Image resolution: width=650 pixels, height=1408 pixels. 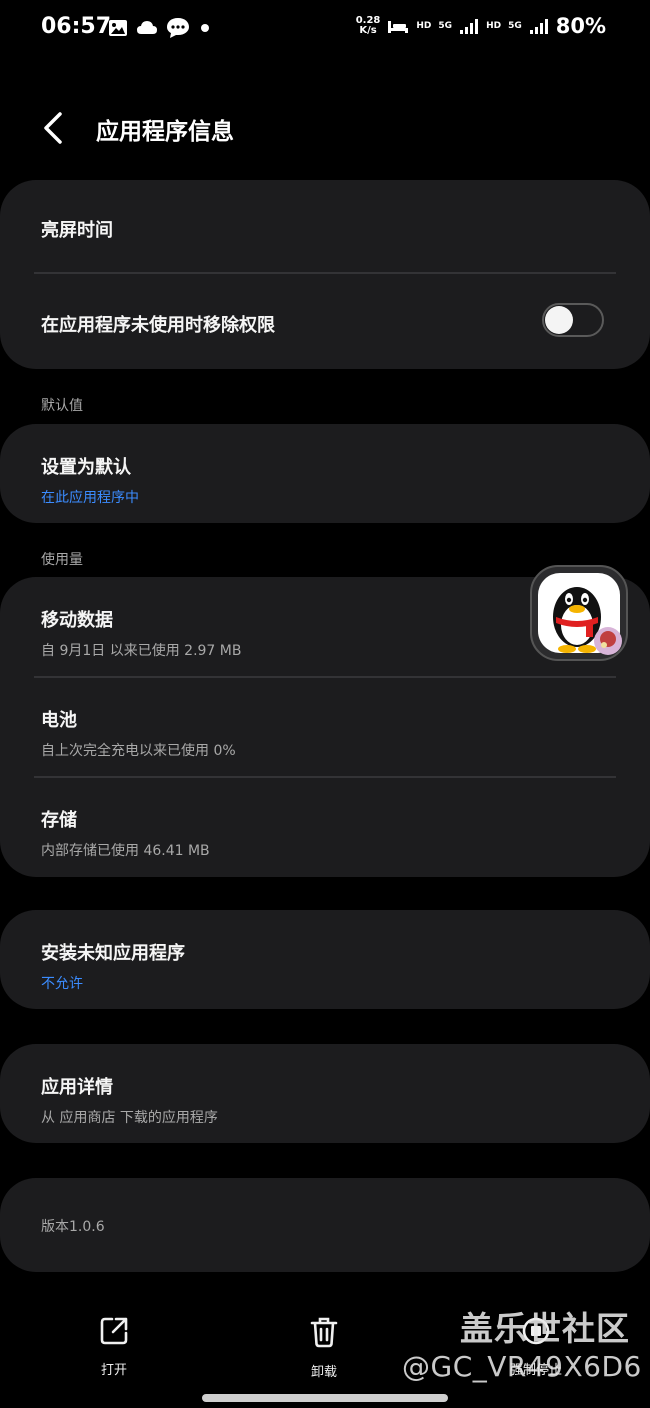 I want to click on uninstall-button: 卸载, so click(x=324, y=1347).